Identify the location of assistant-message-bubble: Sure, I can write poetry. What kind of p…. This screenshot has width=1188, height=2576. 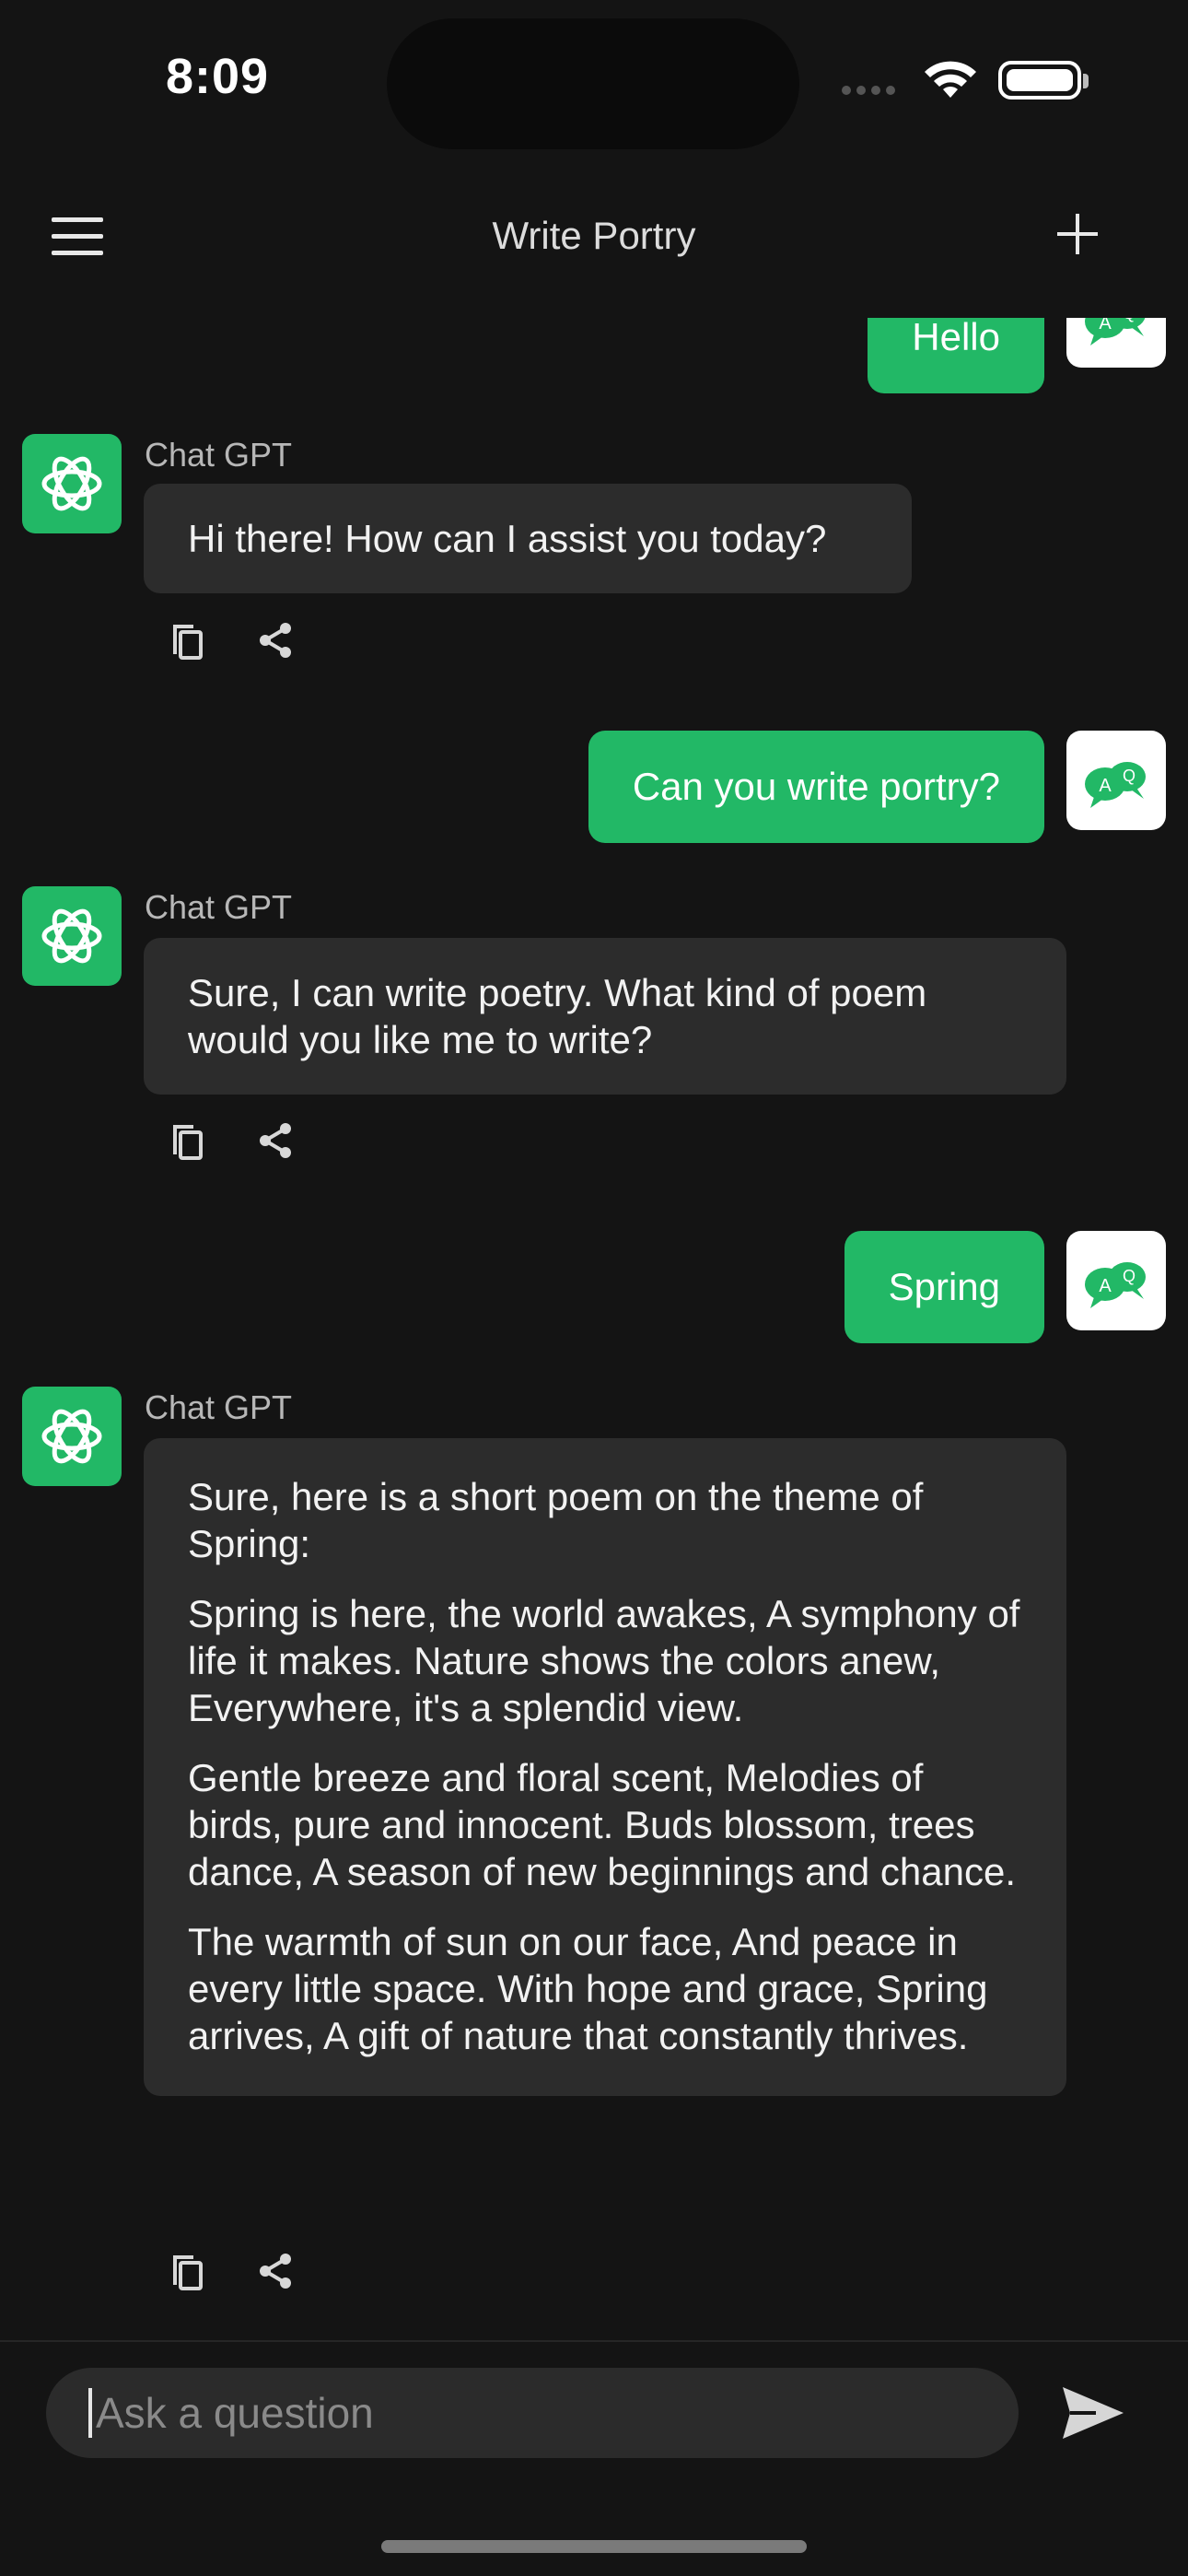
(605, 1016).